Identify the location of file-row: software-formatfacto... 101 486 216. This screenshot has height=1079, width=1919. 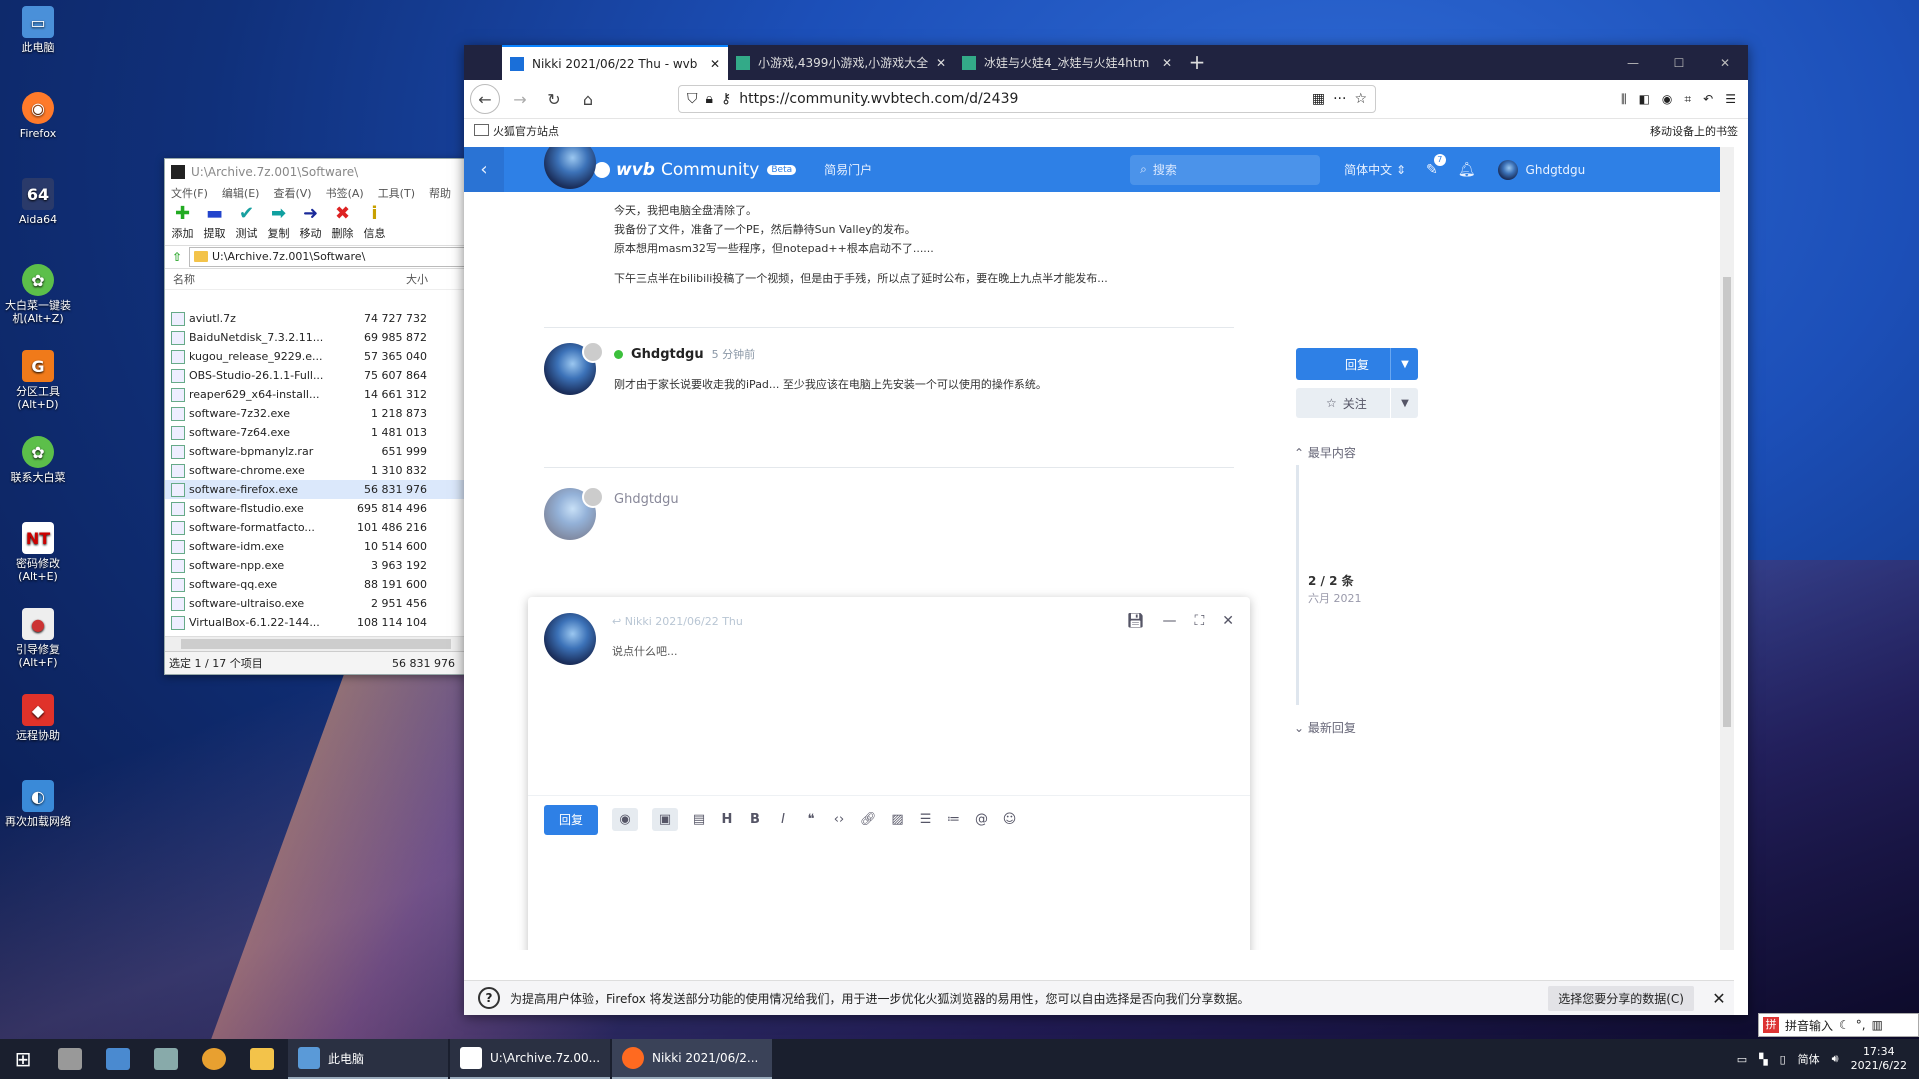
(315, 527).